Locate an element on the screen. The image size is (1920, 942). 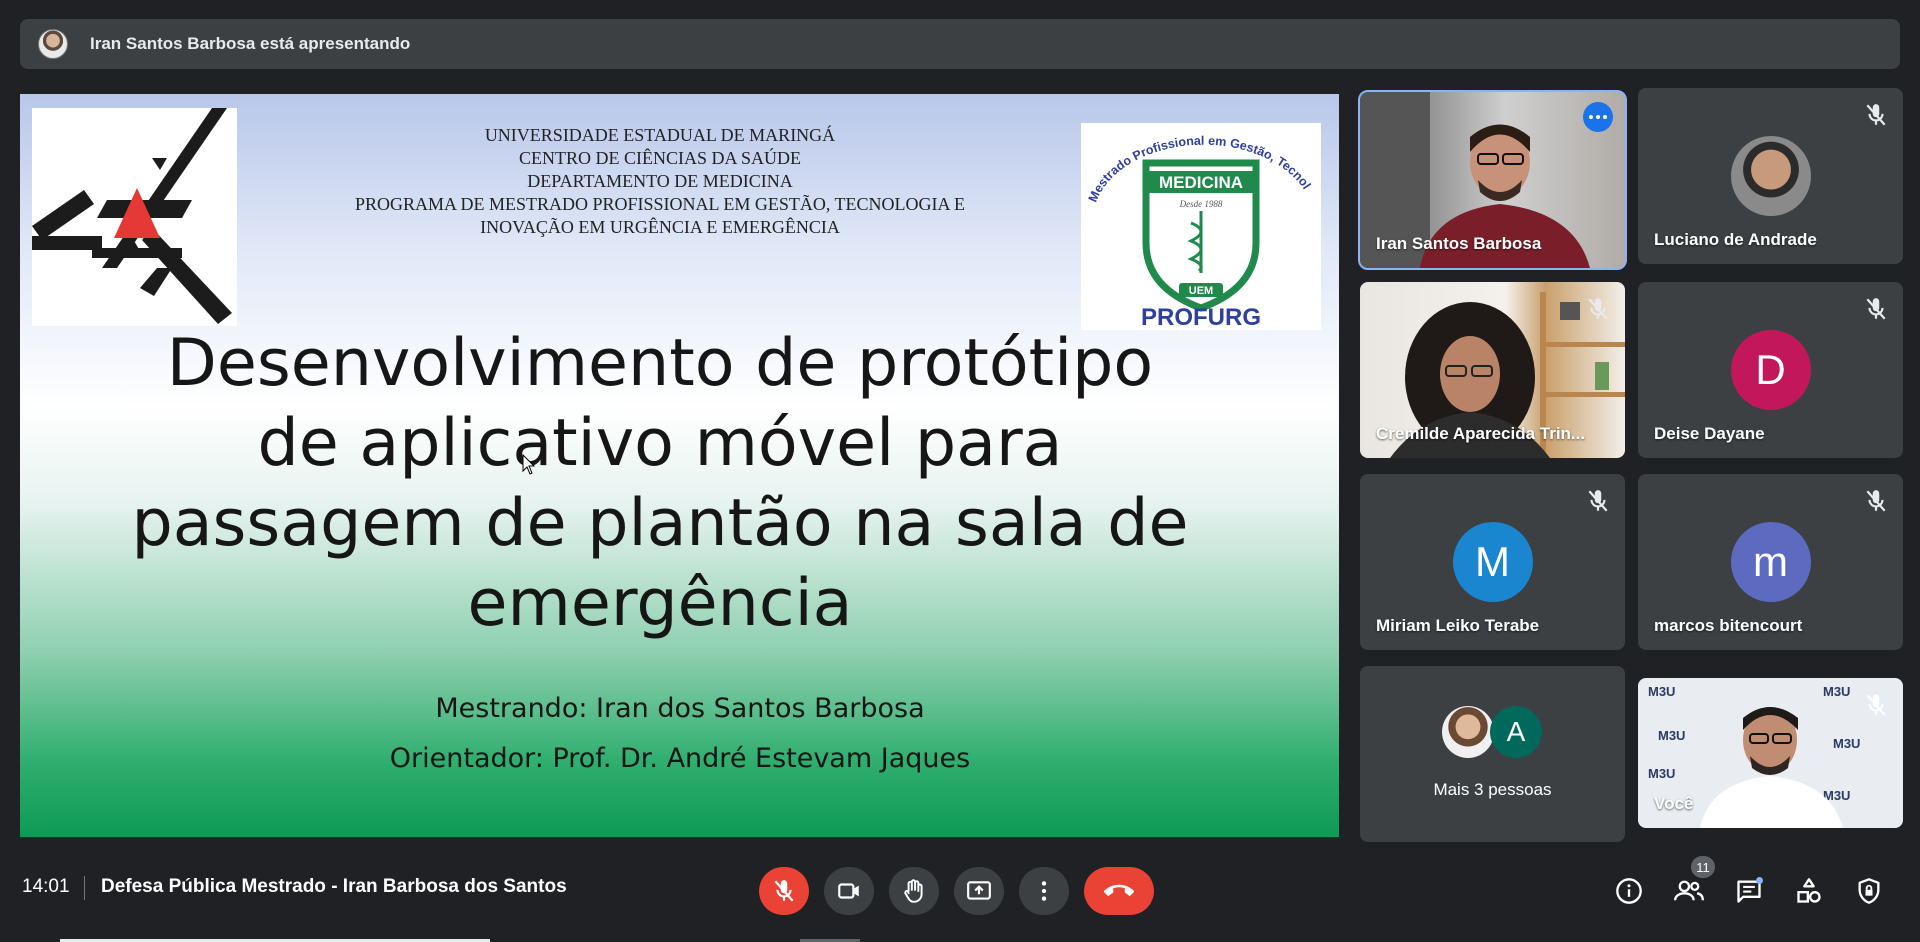
title-line: Desenvolvimento de protótipo is located at coordinates (660, 363).